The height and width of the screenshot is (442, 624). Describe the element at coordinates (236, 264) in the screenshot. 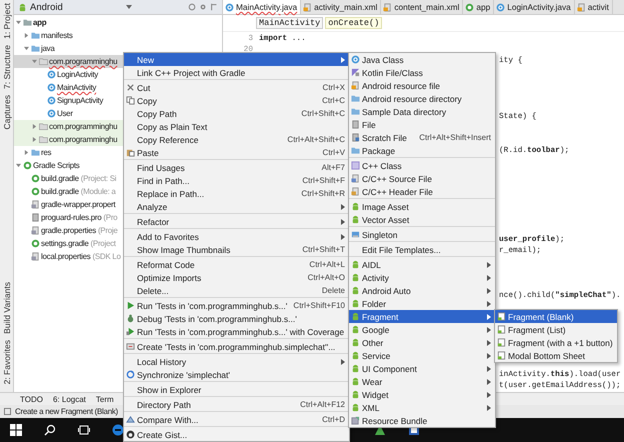

I see `menu-item: Reformat Code Ctrl+Alt+L` at that location.